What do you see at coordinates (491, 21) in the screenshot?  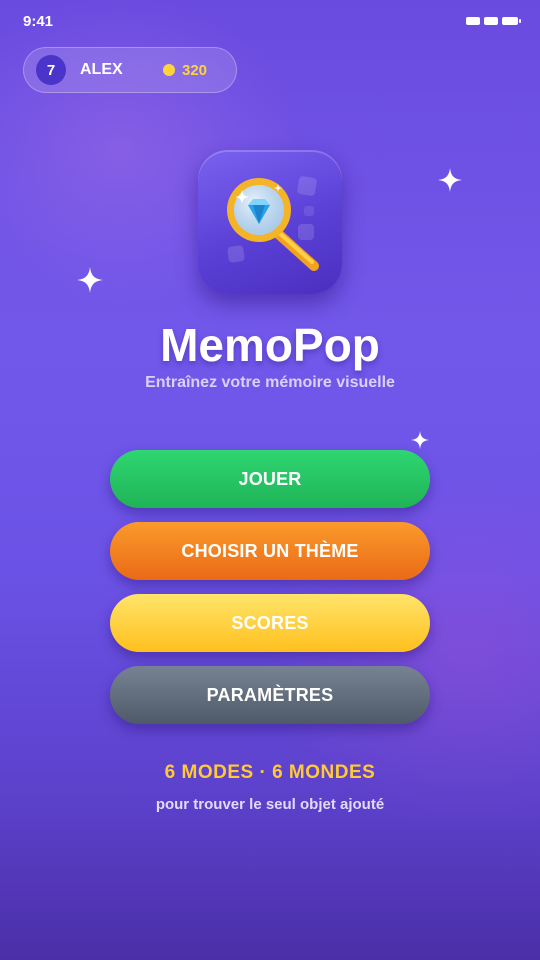 I see `wifi-icon` at bounding box center [491, 21].